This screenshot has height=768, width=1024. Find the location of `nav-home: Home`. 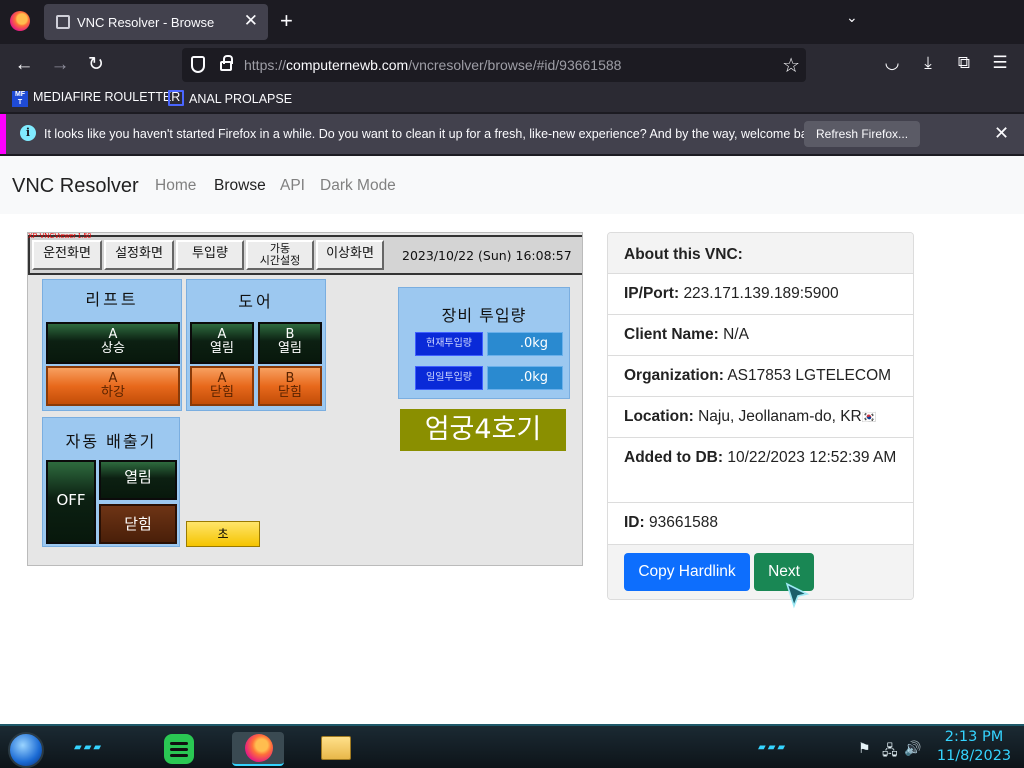

nav-home: Home is located at coordinates (175, 186).